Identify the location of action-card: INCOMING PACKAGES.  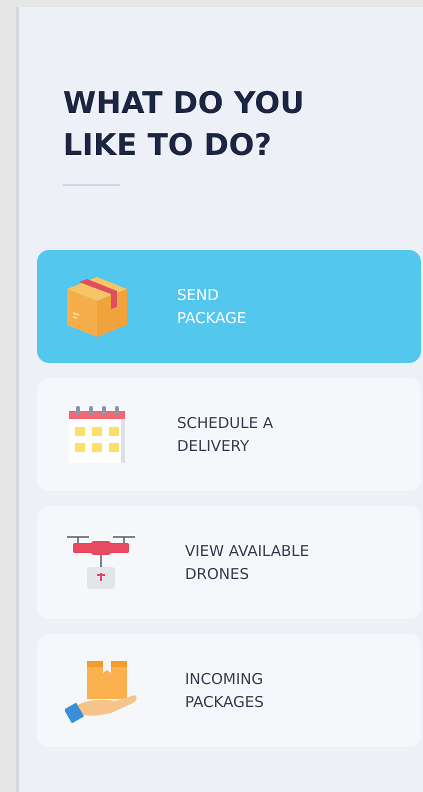
(229, 690).